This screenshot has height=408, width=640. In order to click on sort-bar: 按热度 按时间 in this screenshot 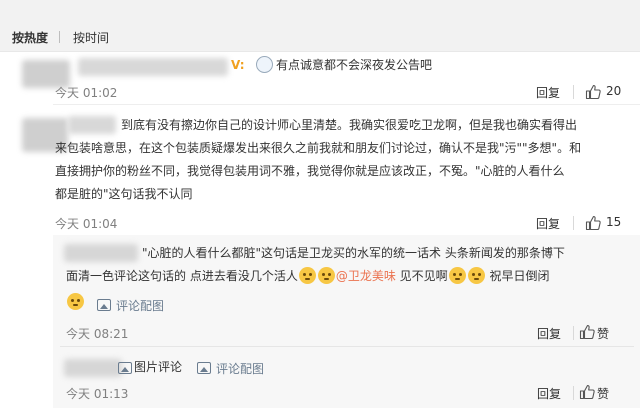, I will do `click(320, 26)`.